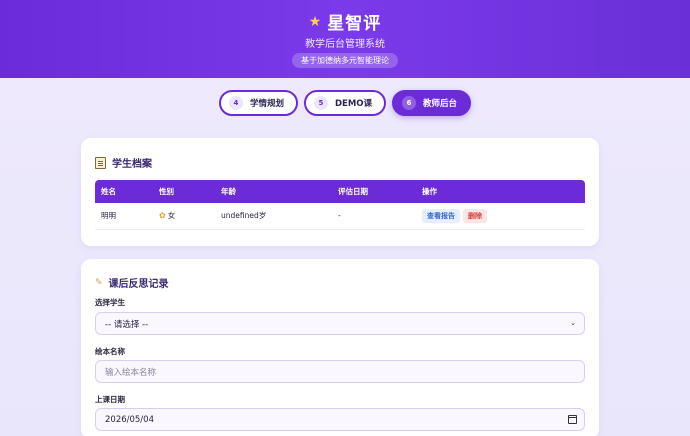  What do you see at coordinates (320, 103) in the screenshot?
I see `tab-number: 5` at bounding box center [320, 103].